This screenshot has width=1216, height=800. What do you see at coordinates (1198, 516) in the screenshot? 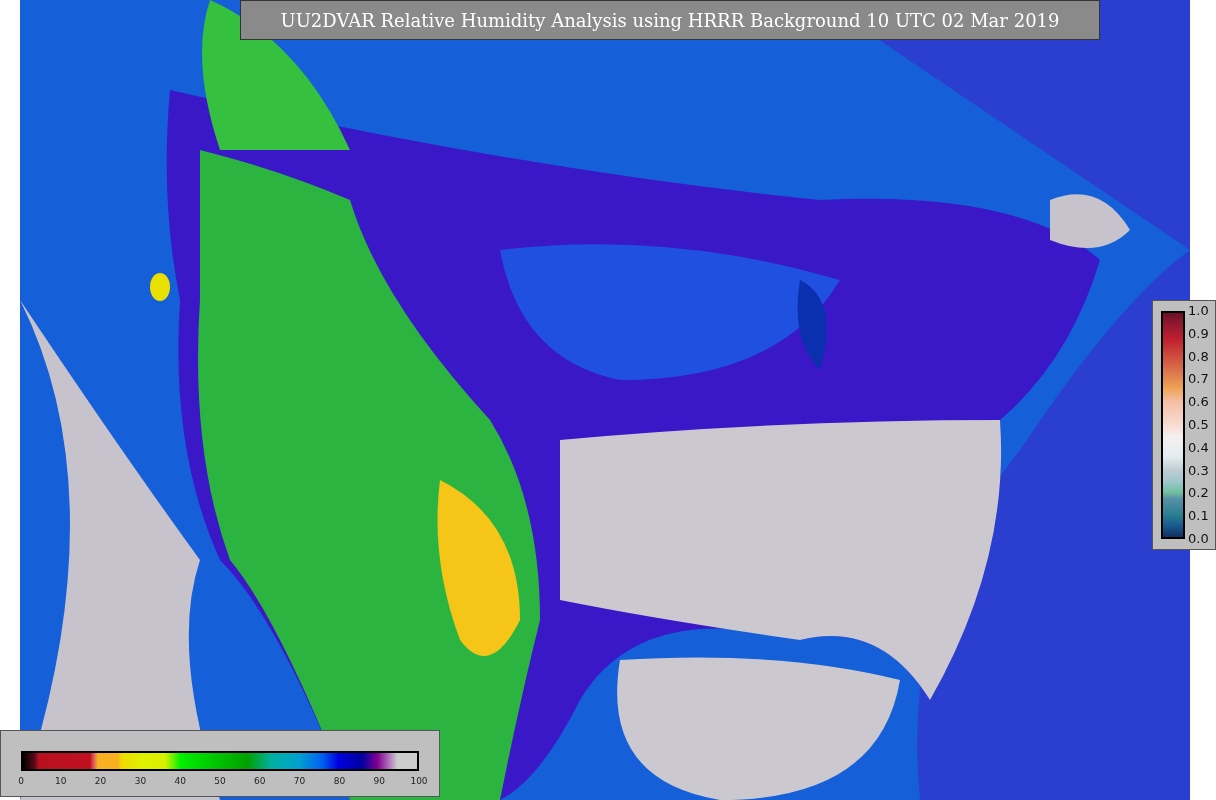
I see `tick-label: 0.1` at bounding box center [1198, 516].